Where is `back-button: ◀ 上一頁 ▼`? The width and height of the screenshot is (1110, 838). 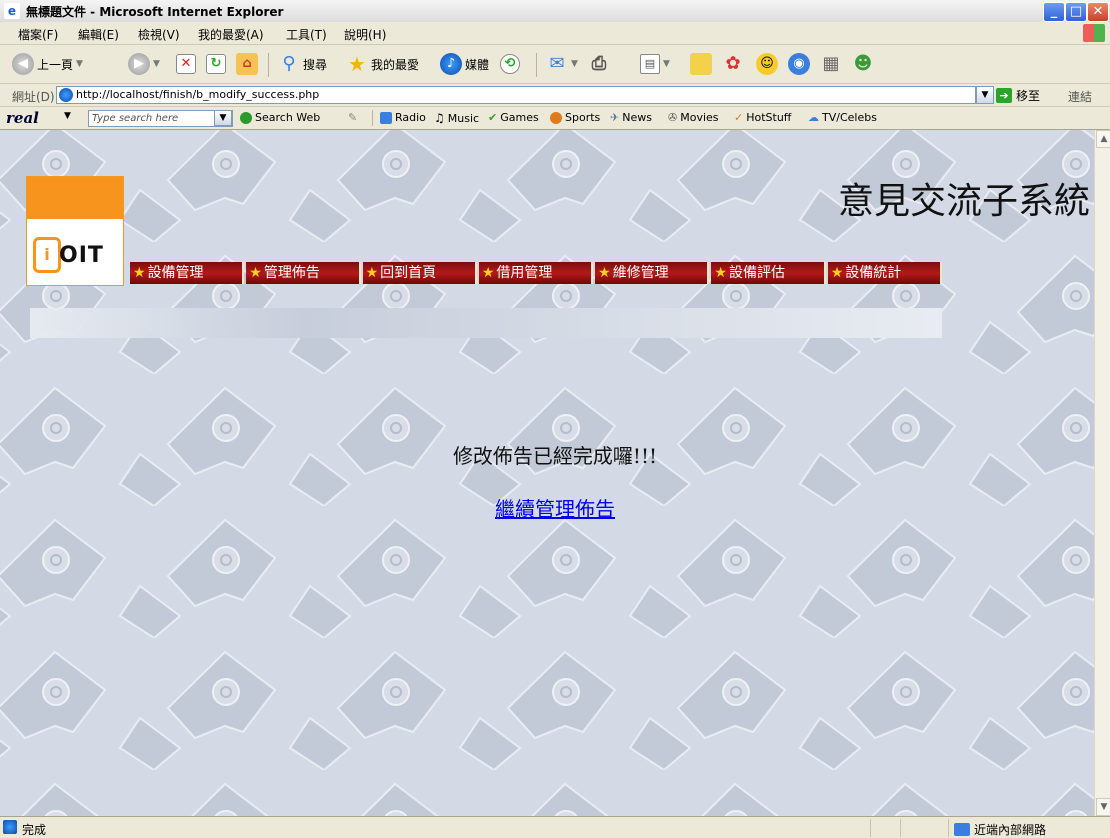 back-button: ◀ 上一頁 ▼ is located at coordinates (47, 64).